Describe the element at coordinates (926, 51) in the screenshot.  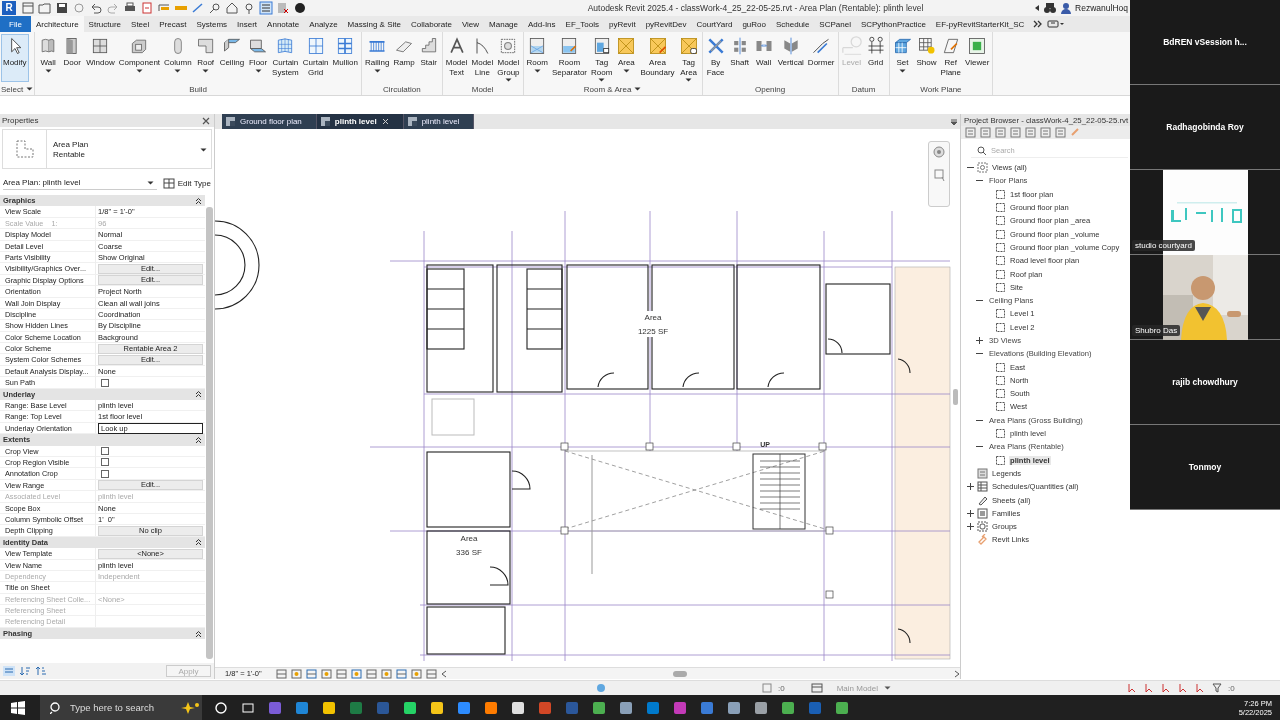
I see `tool-button: Show` at that location.